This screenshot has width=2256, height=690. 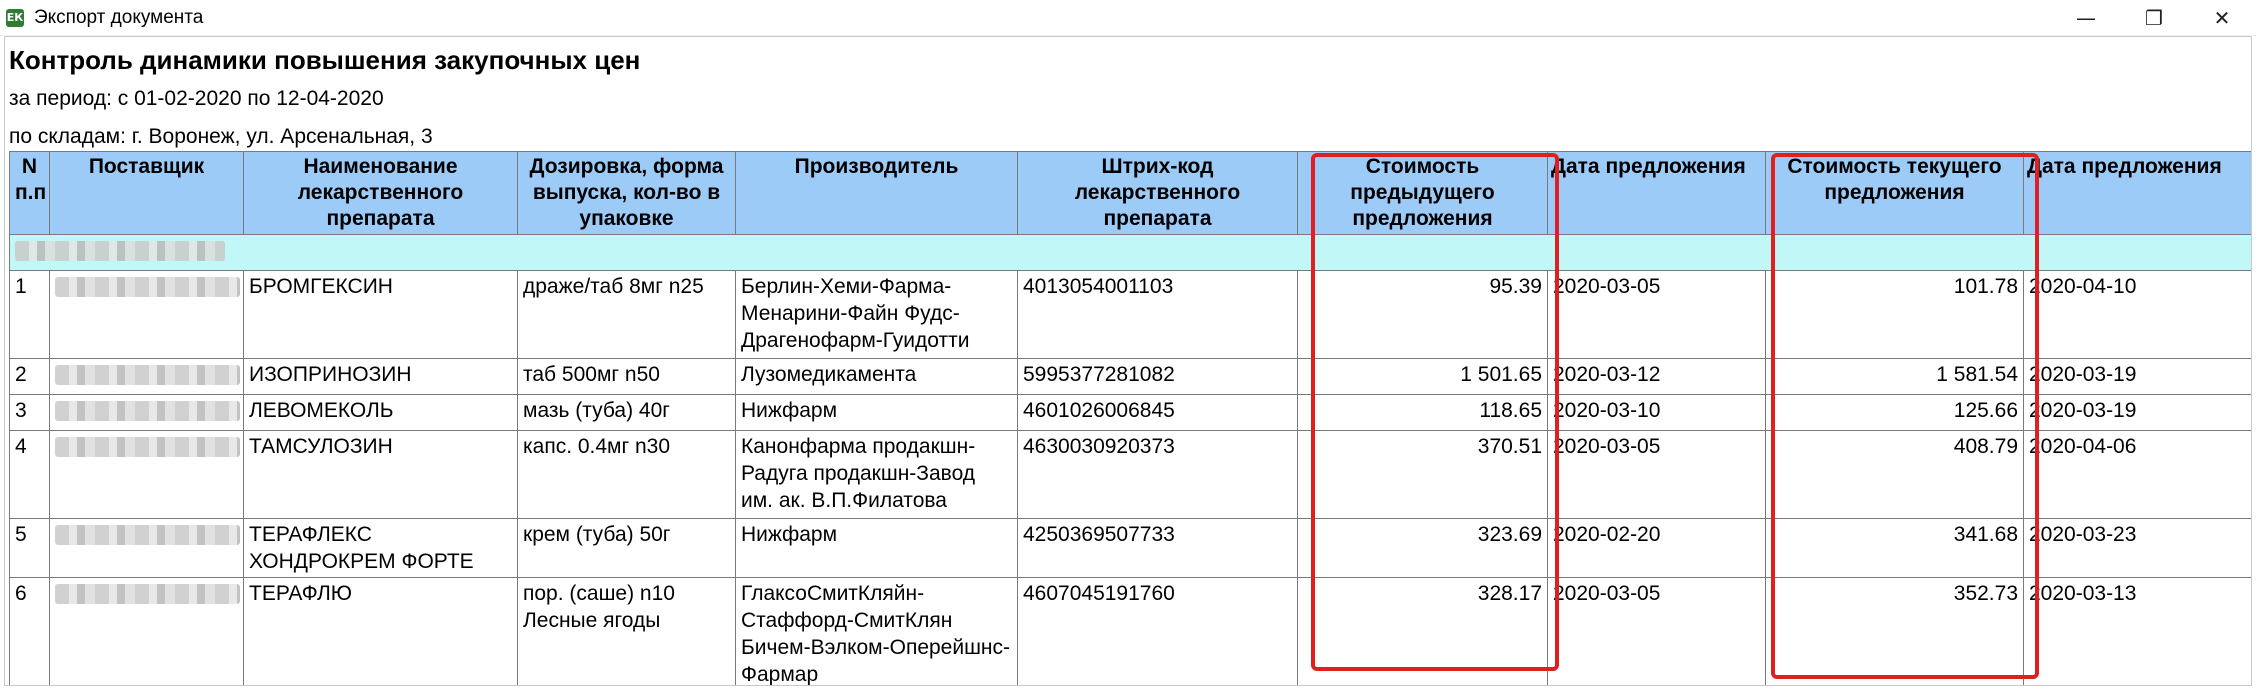 I want to click on app-icon: ЕК, so click(x=15, y=17).